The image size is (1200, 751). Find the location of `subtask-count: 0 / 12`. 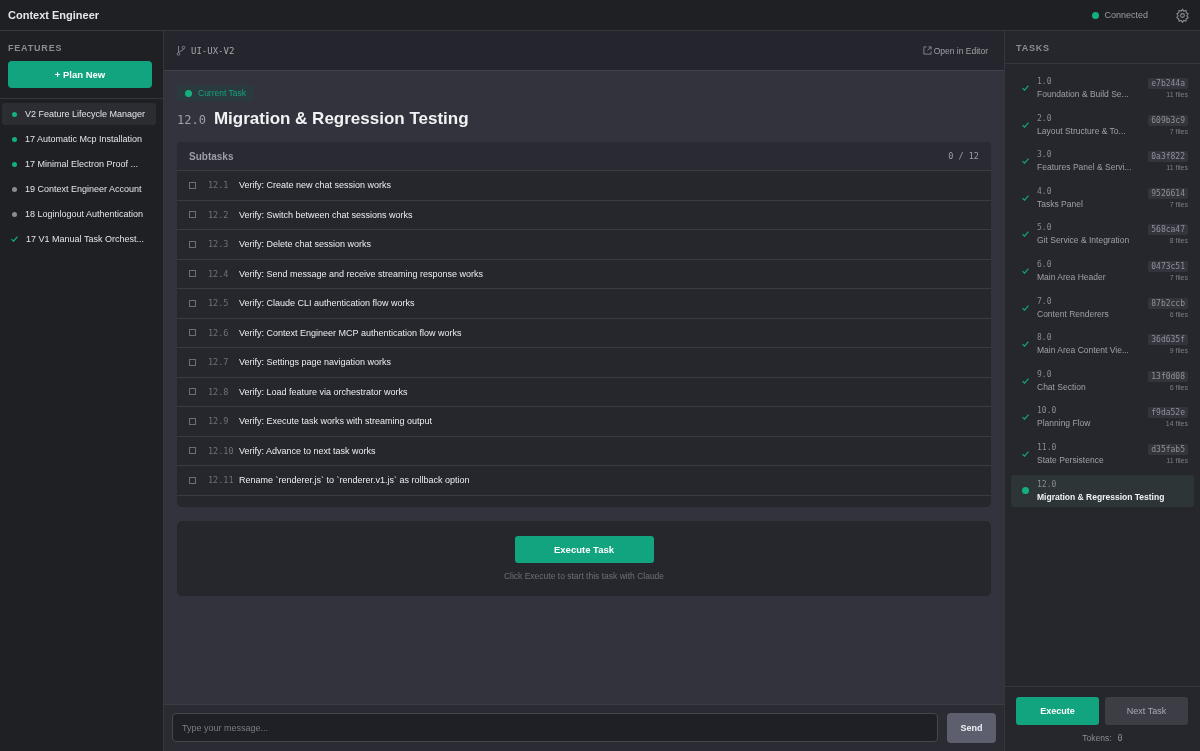

subtask-count: 0 / 12 is located at coordinates (963, 156).